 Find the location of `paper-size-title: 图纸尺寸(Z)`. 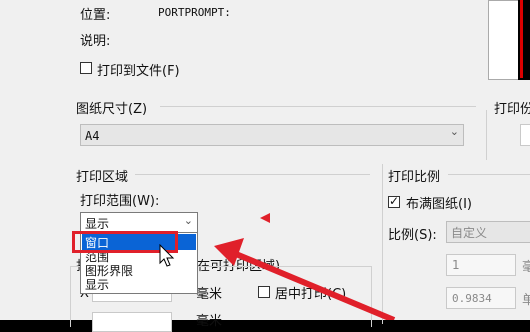

paper-size-title: 图纸尺寸(Z) is located at coordinates (112, 109).